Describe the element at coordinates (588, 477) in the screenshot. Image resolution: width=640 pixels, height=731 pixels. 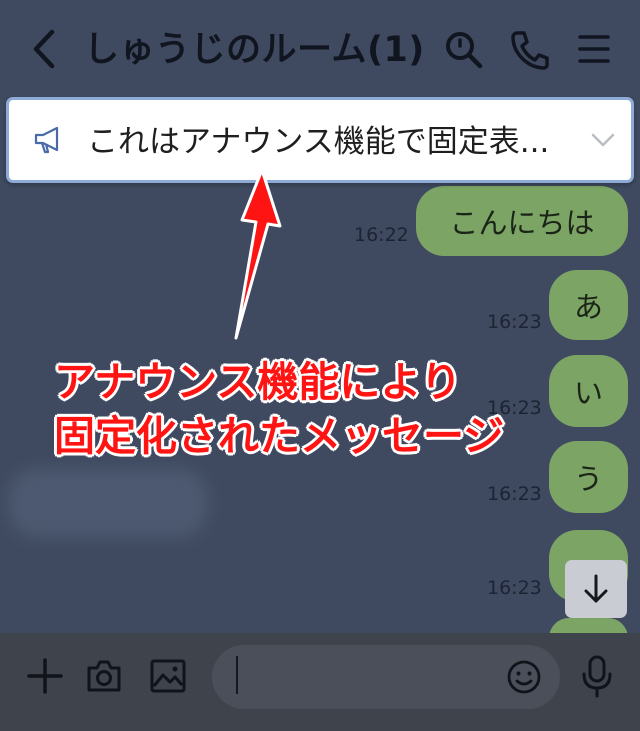
I see `message-bubble: う` at that location.